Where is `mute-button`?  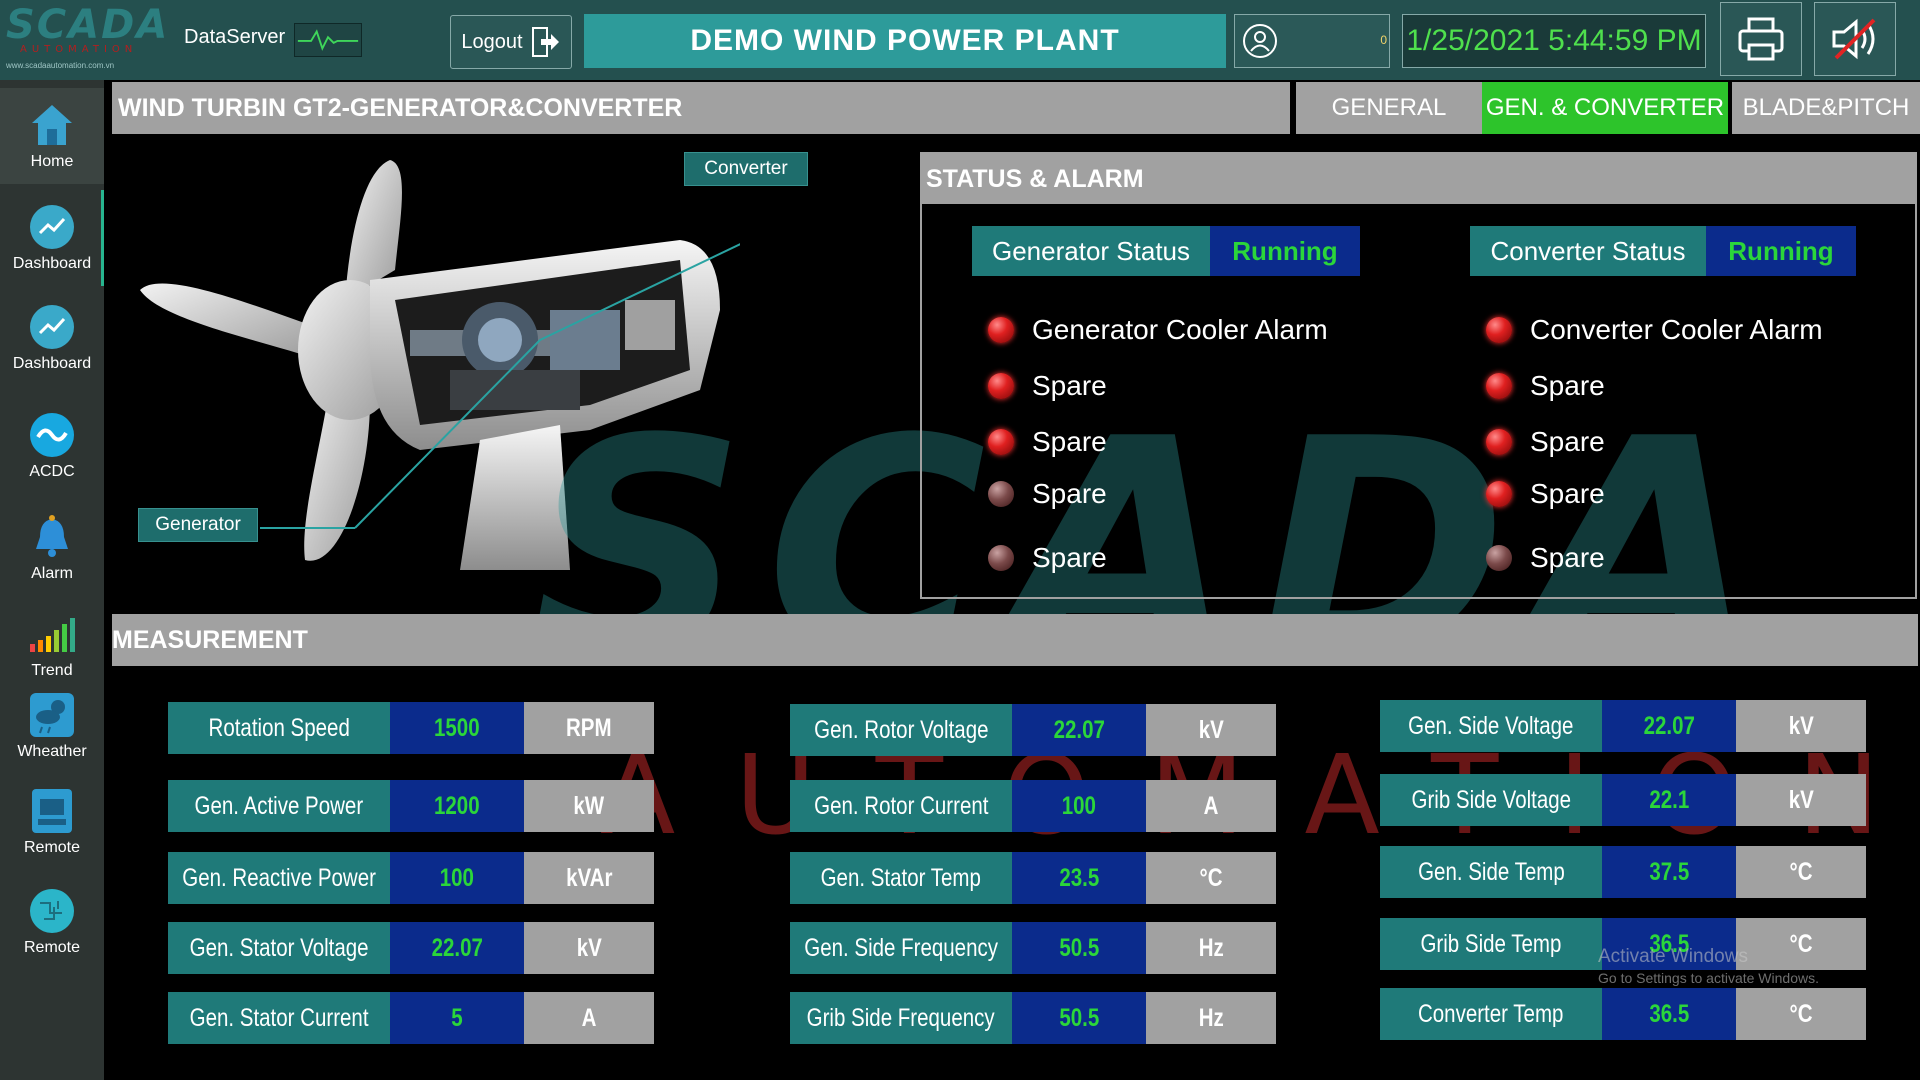 mute-button is located at coordinates (1855, 39).